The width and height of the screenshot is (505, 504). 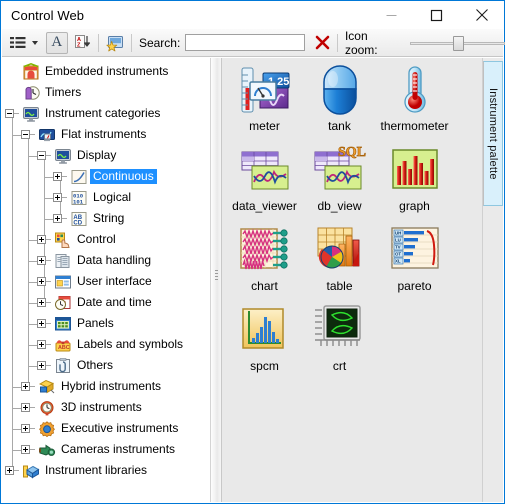 I want to click on chevron-down-icon, so click(x=35, y=42).